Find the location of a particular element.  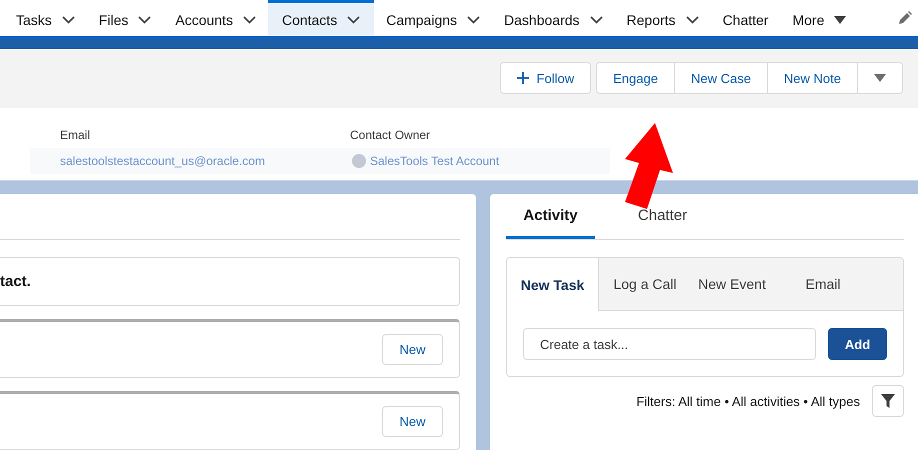

composer-tab: Log a Call is located at coordinates (645, 284).